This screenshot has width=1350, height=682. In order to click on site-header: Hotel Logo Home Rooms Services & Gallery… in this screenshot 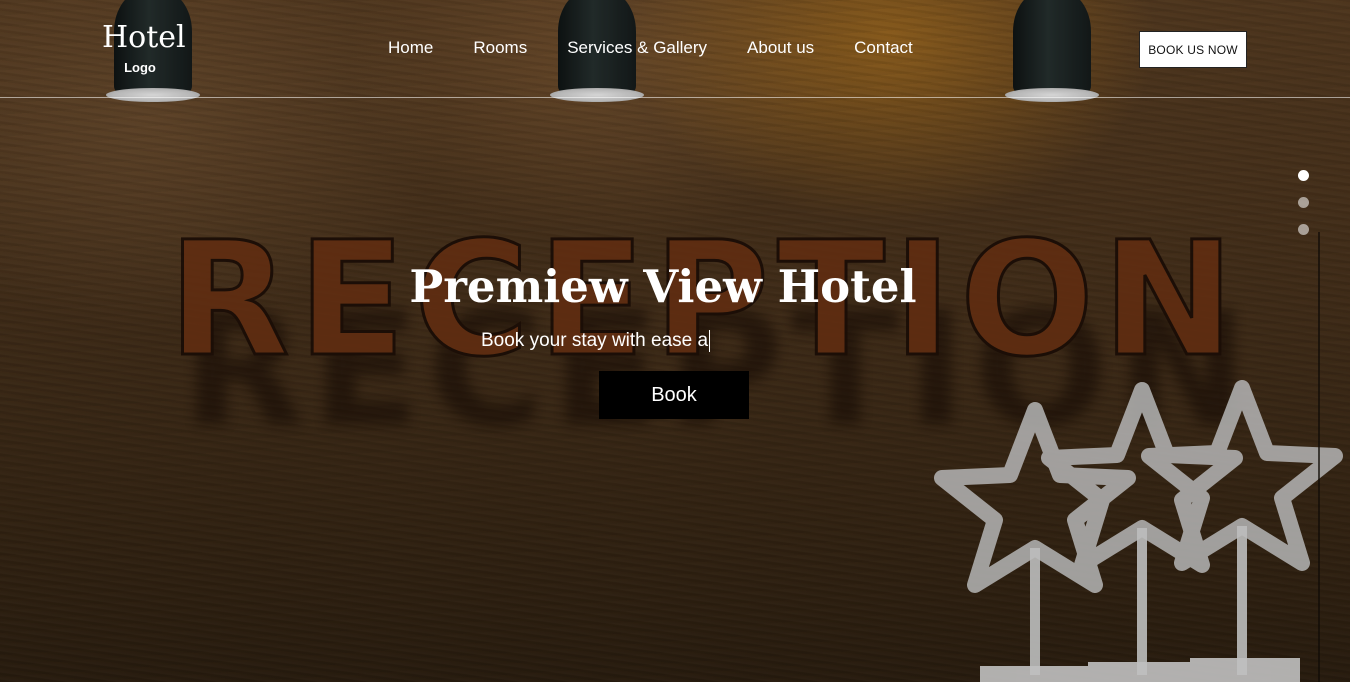, I will do `click(675, 49)`.